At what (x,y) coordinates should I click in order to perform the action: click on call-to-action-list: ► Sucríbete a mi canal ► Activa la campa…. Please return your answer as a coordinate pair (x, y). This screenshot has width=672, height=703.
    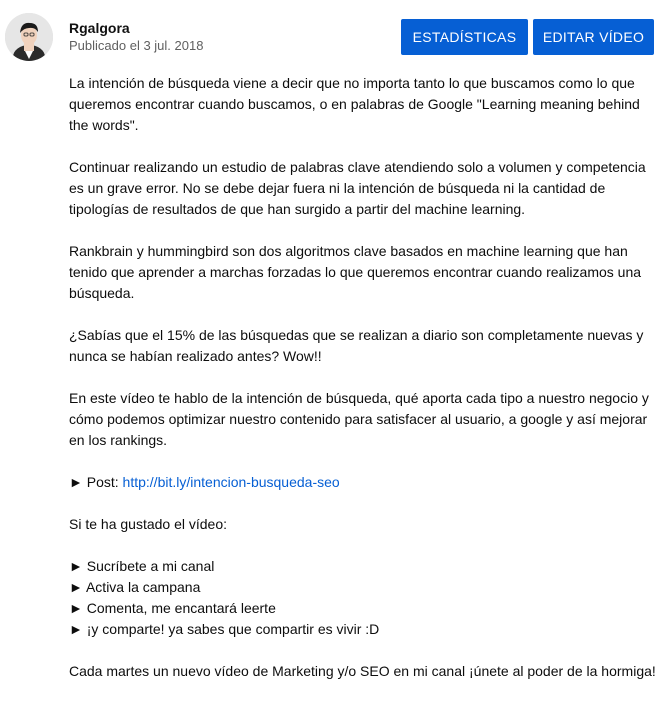
    Looking at the image, I should click on (369, 598).